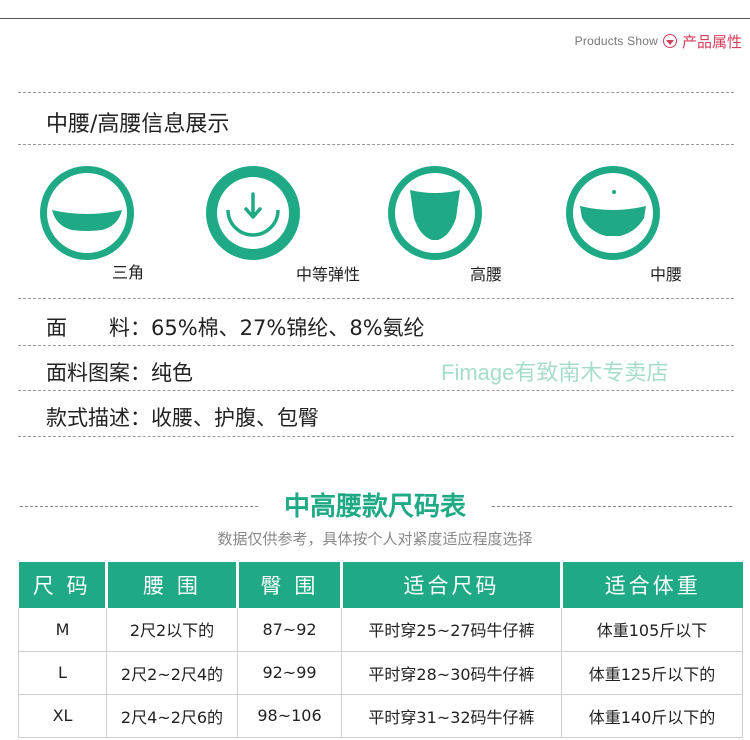  I want to click on pattern-row: 面料图案：纯色, so click(119, 372).